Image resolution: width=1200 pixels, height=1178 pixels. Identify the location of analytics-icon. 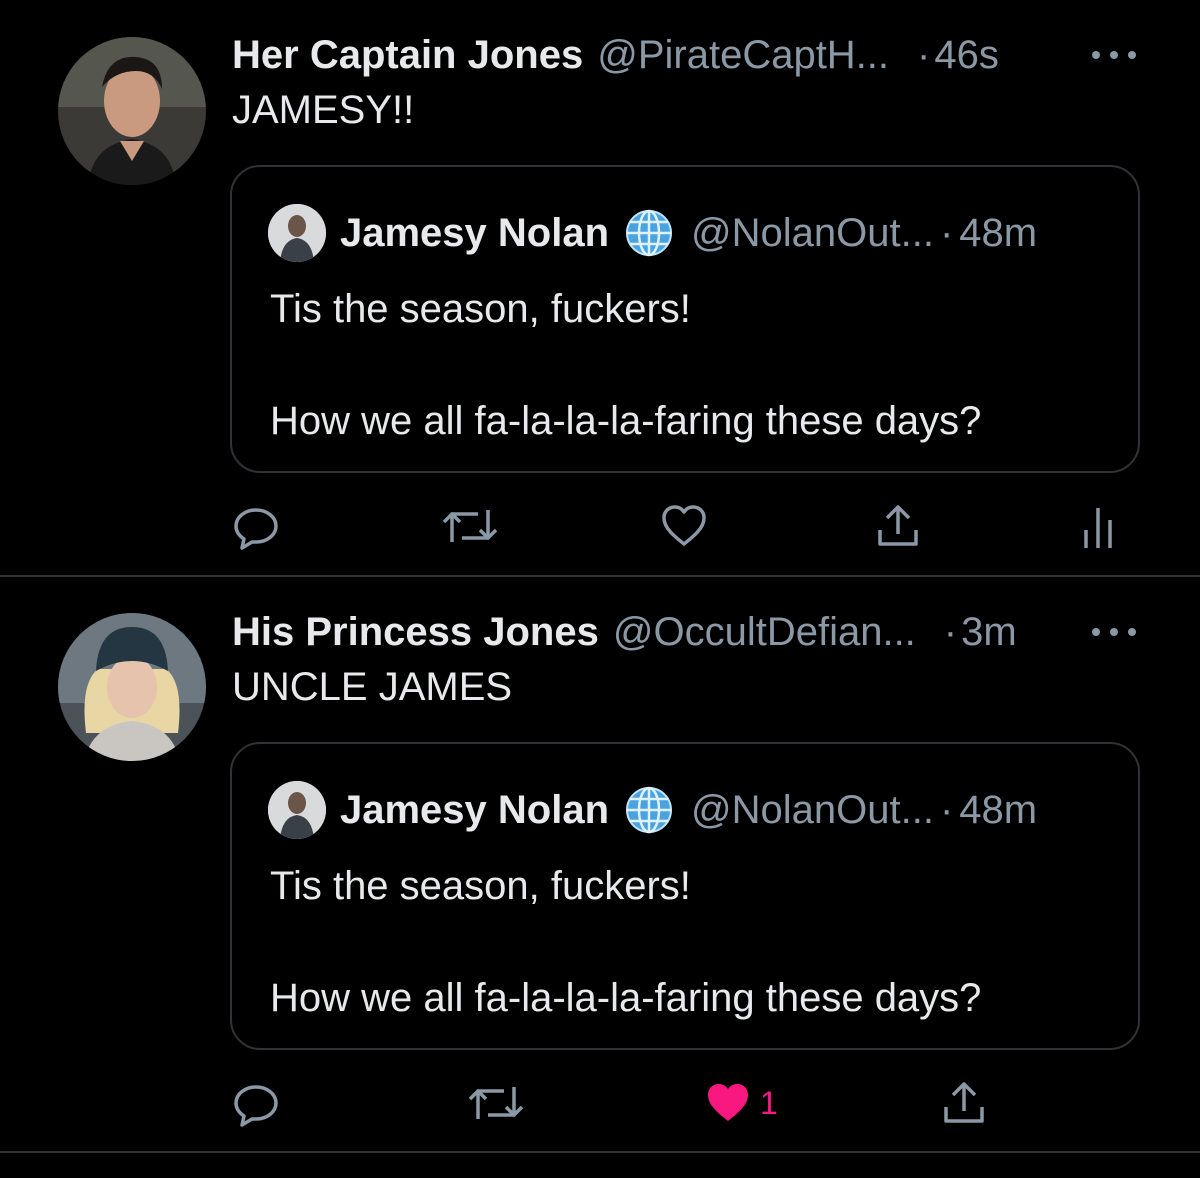
(1098, 528).